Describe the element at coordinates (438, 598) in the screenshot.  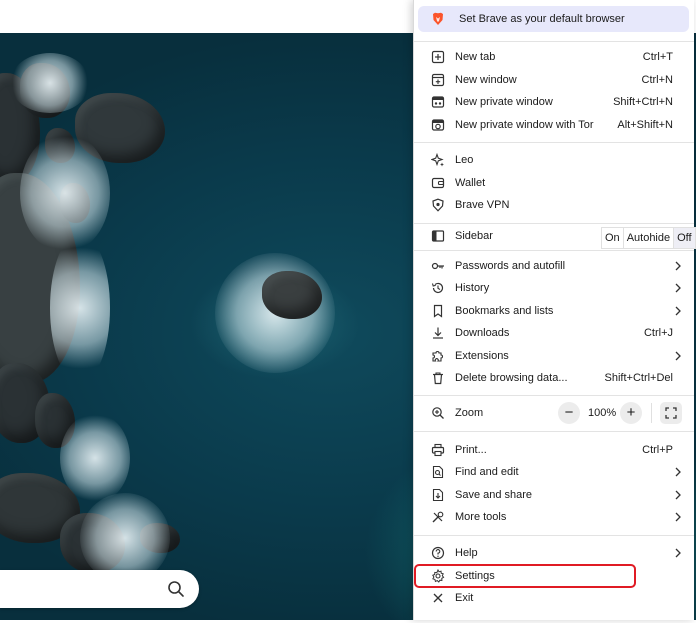
I see `close-icon` at that location.